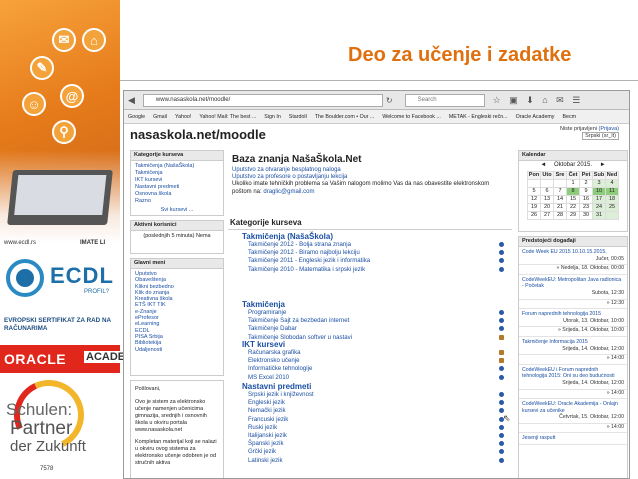 This screenshot has height=479, width=638. Describe the element at coordinates (600, 136) in the screenshot. I see `language-select: Srpski (sr_lt)` at that location.